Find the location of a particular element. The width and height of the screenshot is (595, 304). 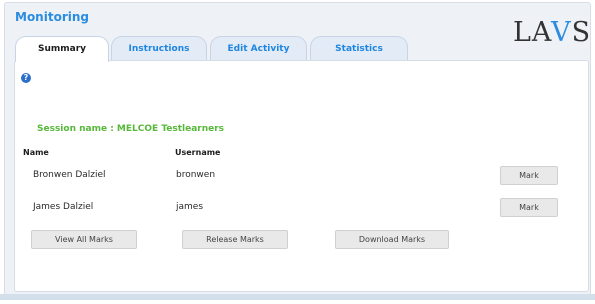

column-header-name: Name is located at coordinates (36, 152).